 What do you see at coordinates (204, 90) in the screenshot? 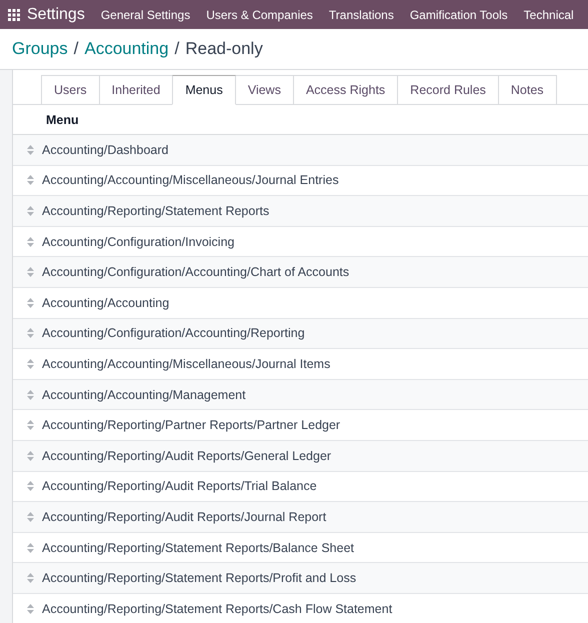
I see `tab: Menus` at bounding box center [204, 90].